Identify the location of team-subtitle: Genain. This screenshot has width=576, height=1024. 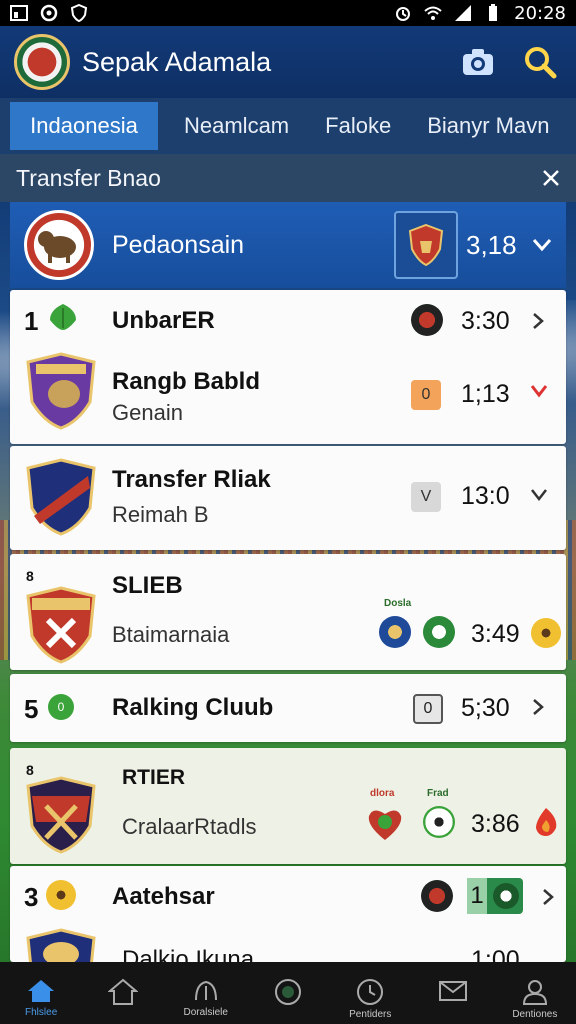
(147, 412).